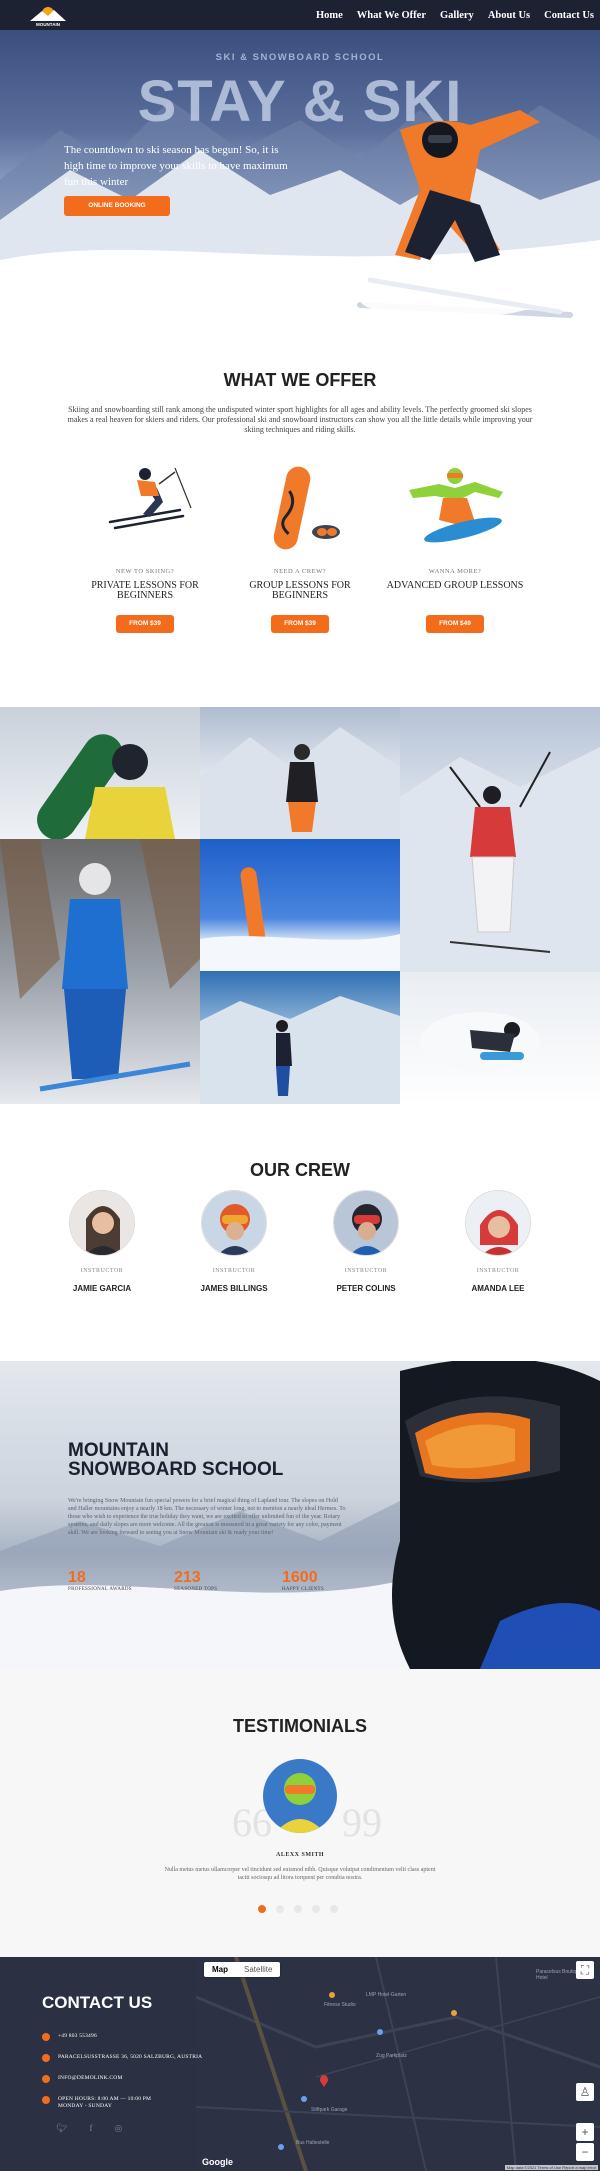 The width and height of the screenshot is (600, 2171). I want to click on crew-name: AMANDA LEE, so click(498, 1288).